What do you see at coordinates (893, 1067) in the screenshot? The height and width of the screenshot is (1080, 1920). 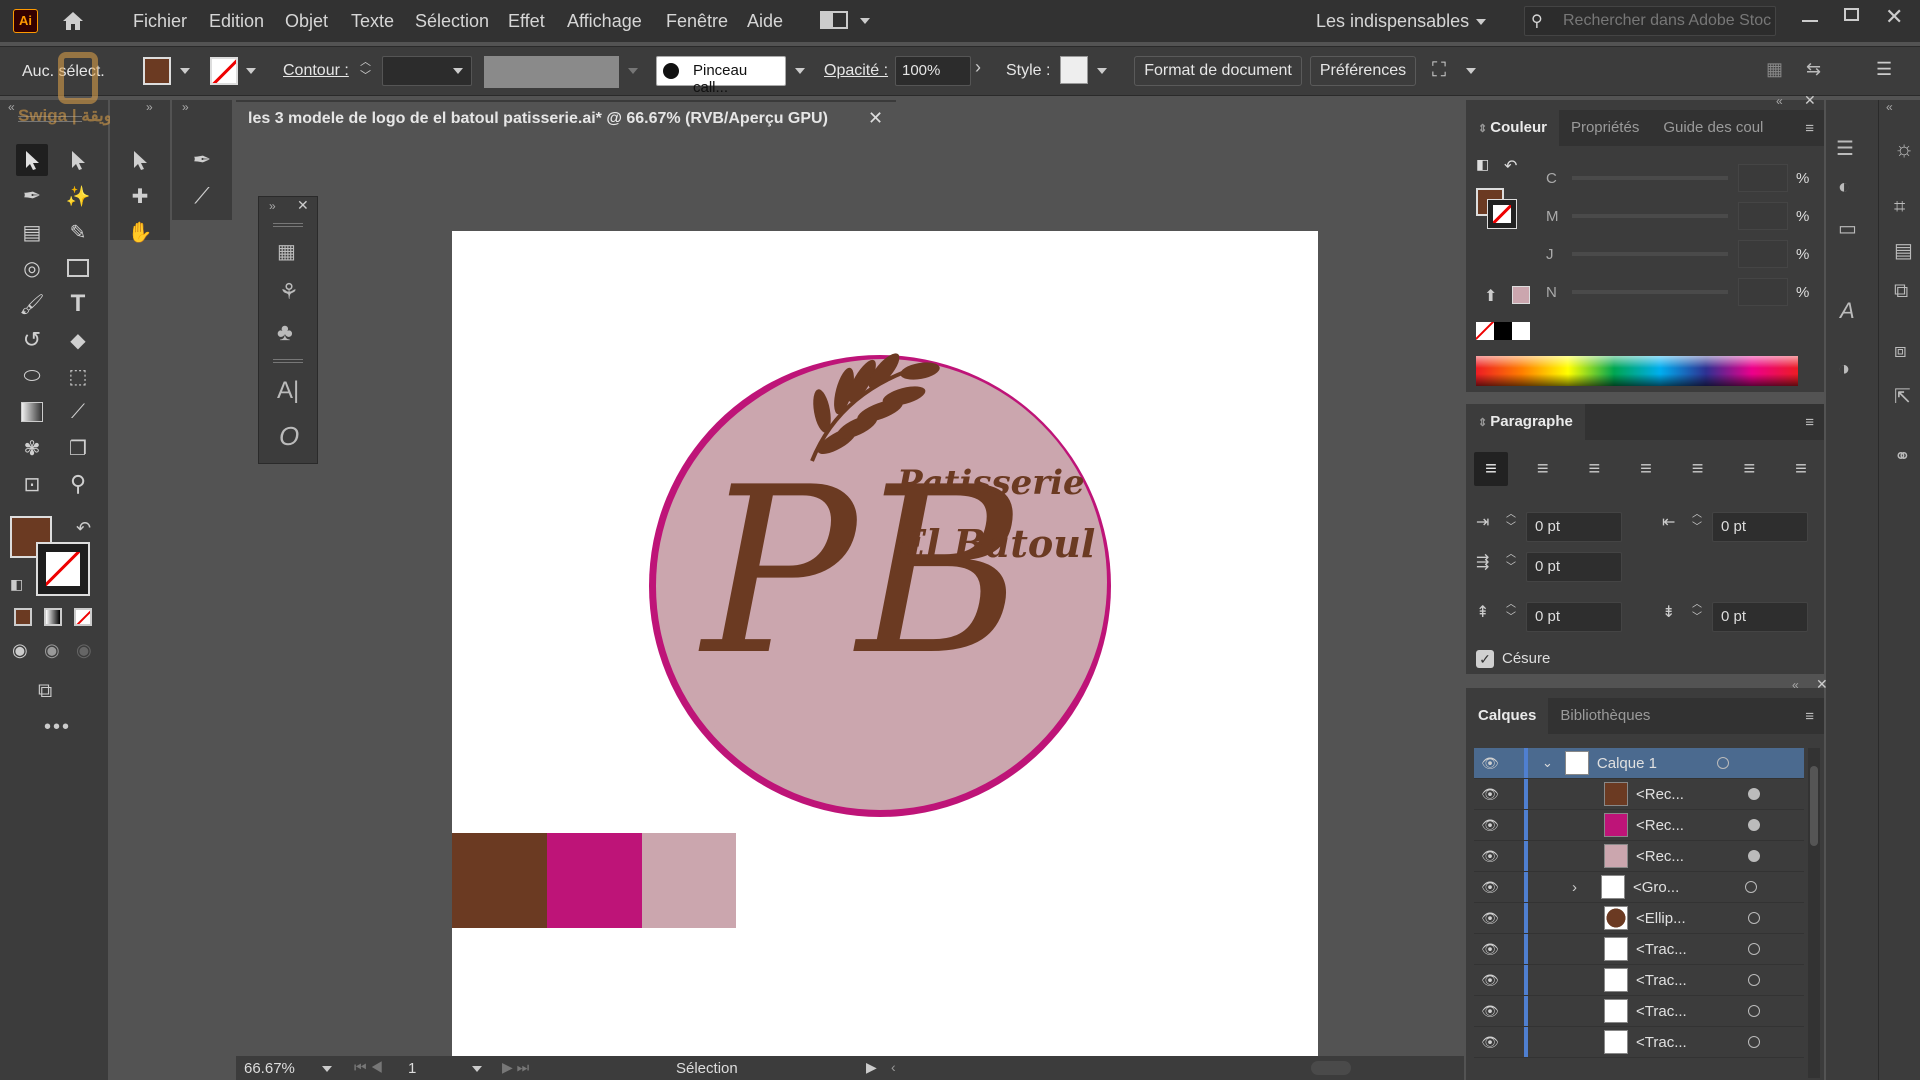 I see `scroll-left-icon: ‹` at bounding box center [893, 1067].